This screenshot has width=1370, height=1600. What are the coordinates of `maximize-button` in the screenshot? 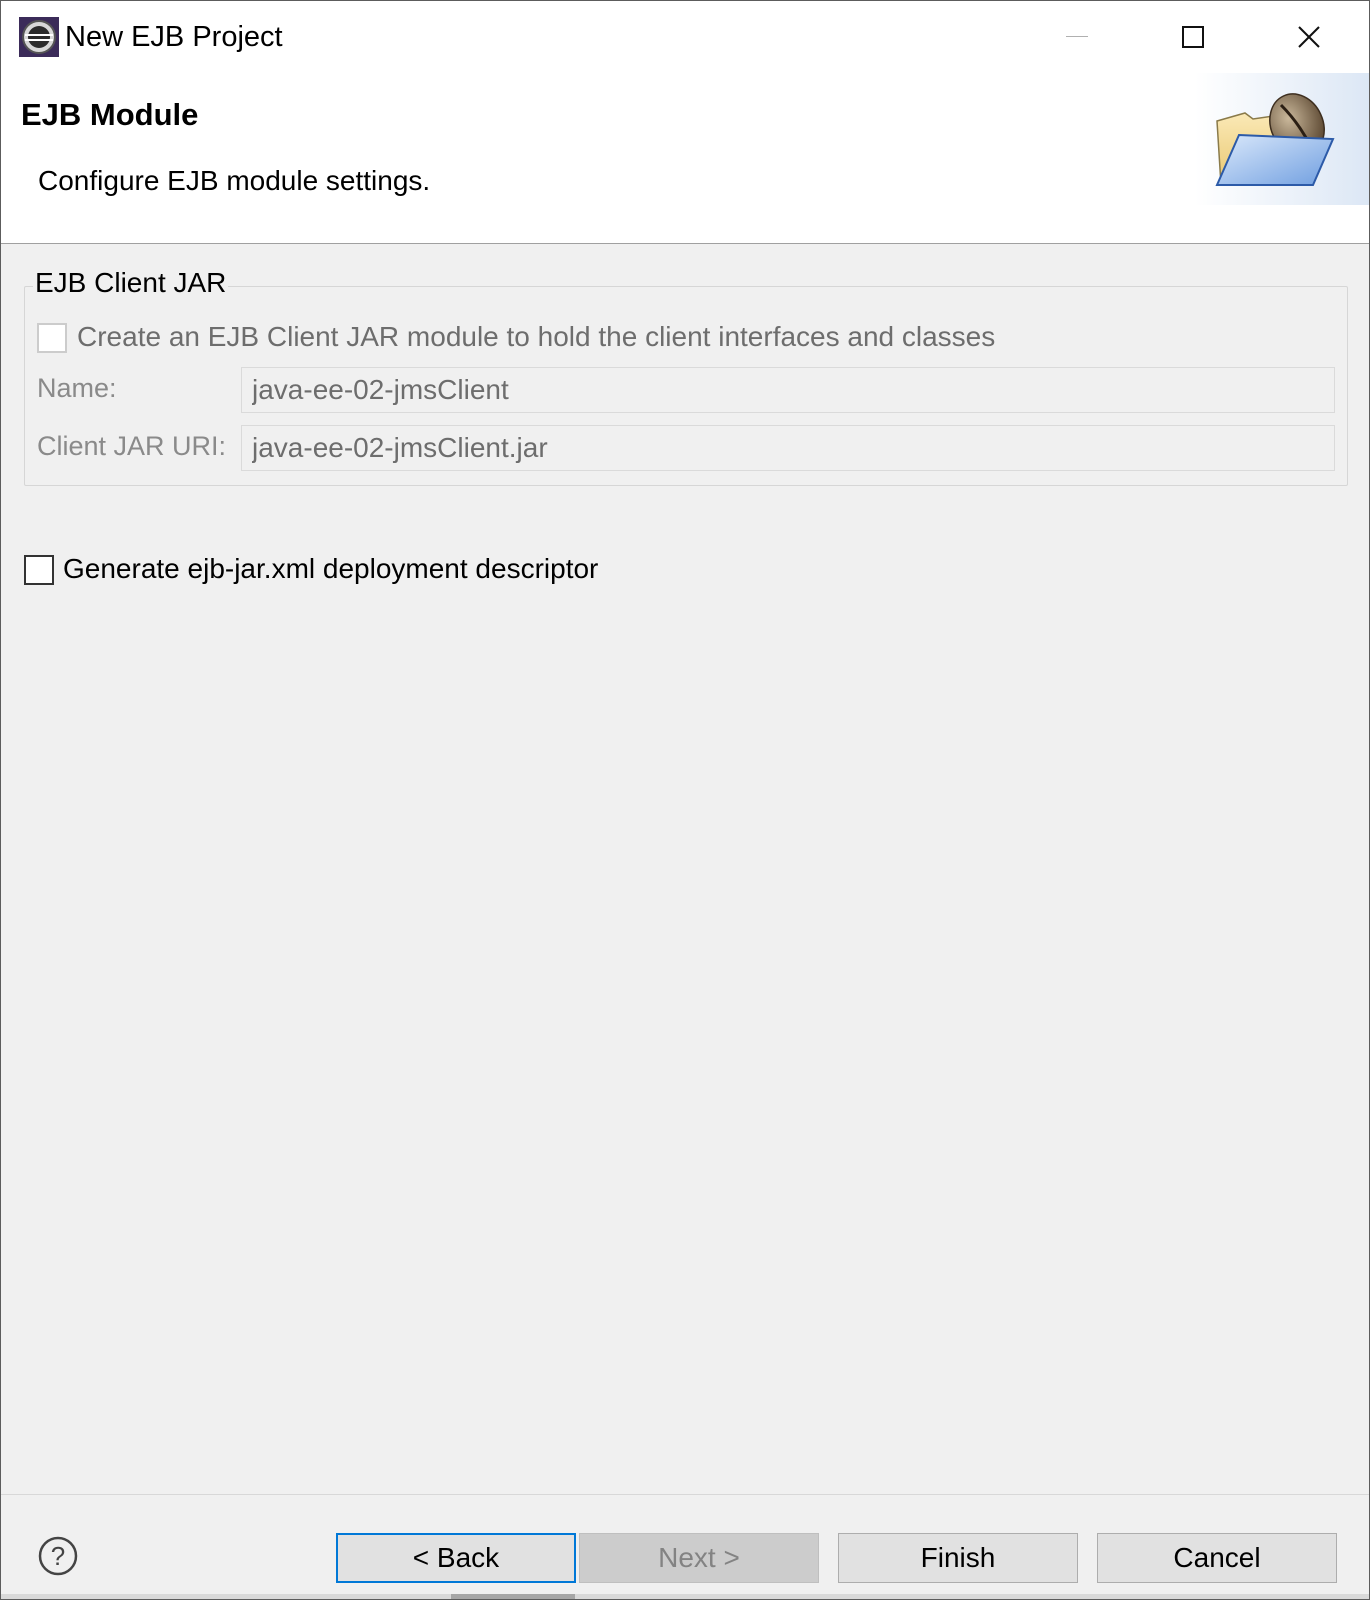 It's located at (1193, 37).